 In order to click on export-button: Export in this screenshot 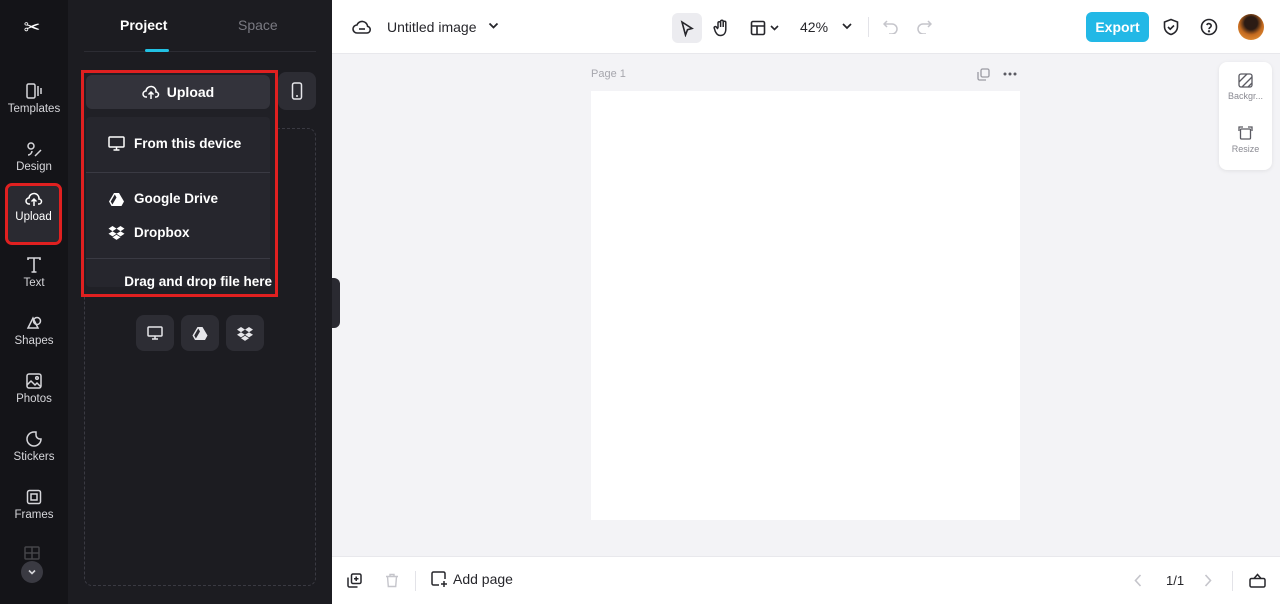, I will do `click(1117, 27)`.